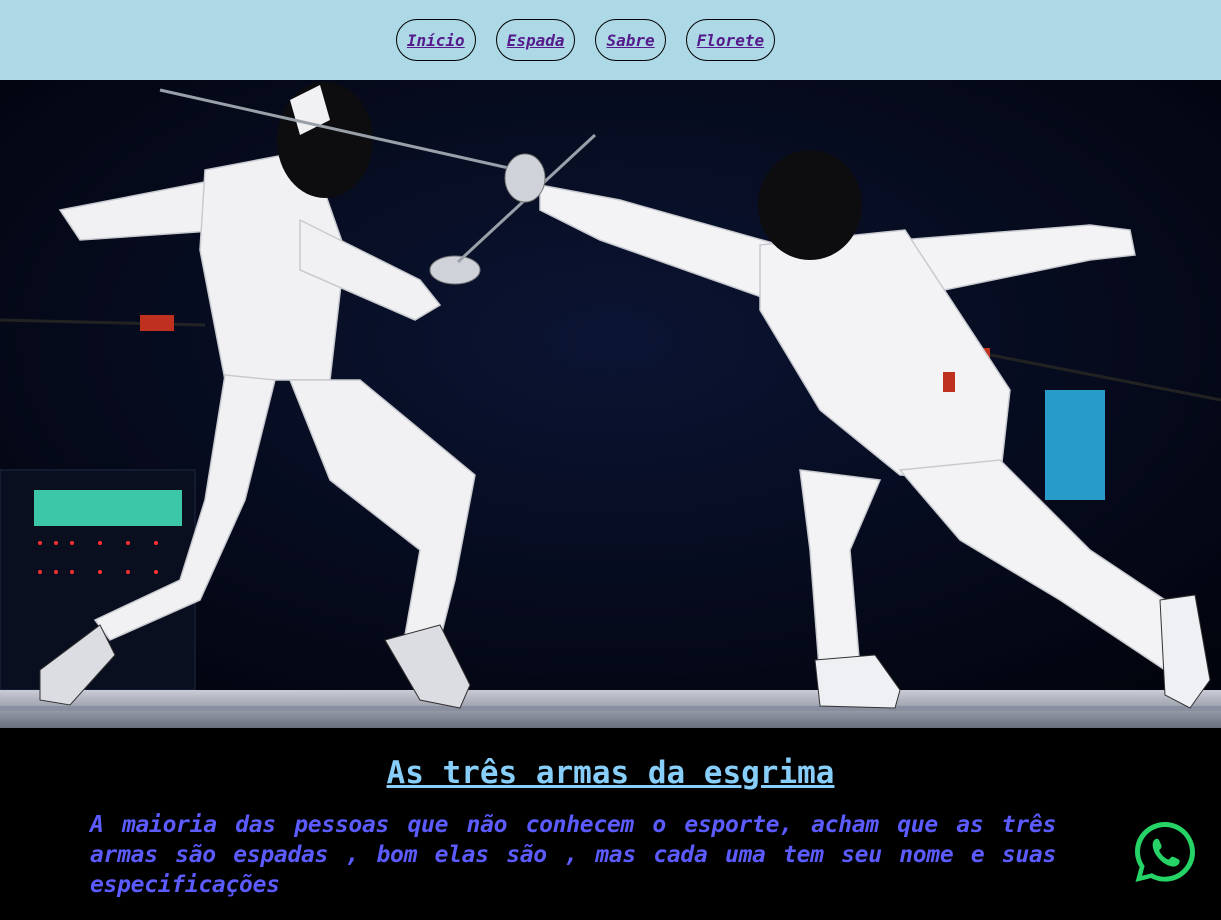 Image resolution: width=1221 pixels, height=920 pixels. I want to click on whatsapp-icon, so click(1165, 852).